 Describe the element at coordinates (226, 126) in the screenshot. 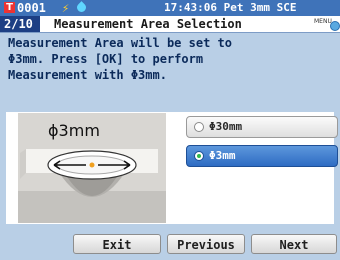

I see `option-30mm-label: Φ30mm` at that location.